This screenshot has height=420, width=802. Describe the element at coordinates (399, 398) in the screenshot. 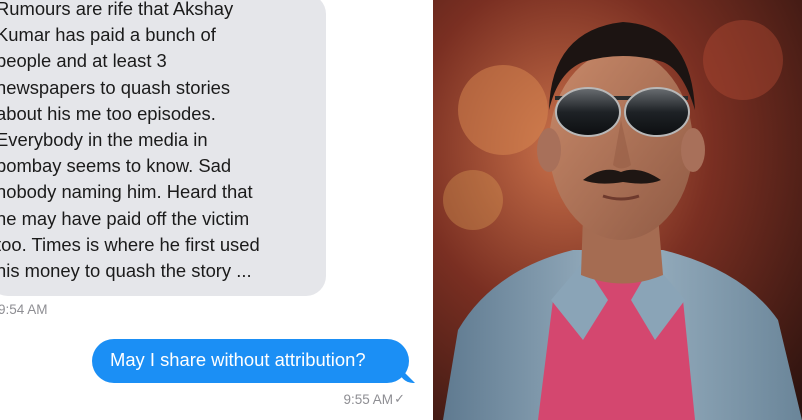

I see `check-icon: ✓` at that location.